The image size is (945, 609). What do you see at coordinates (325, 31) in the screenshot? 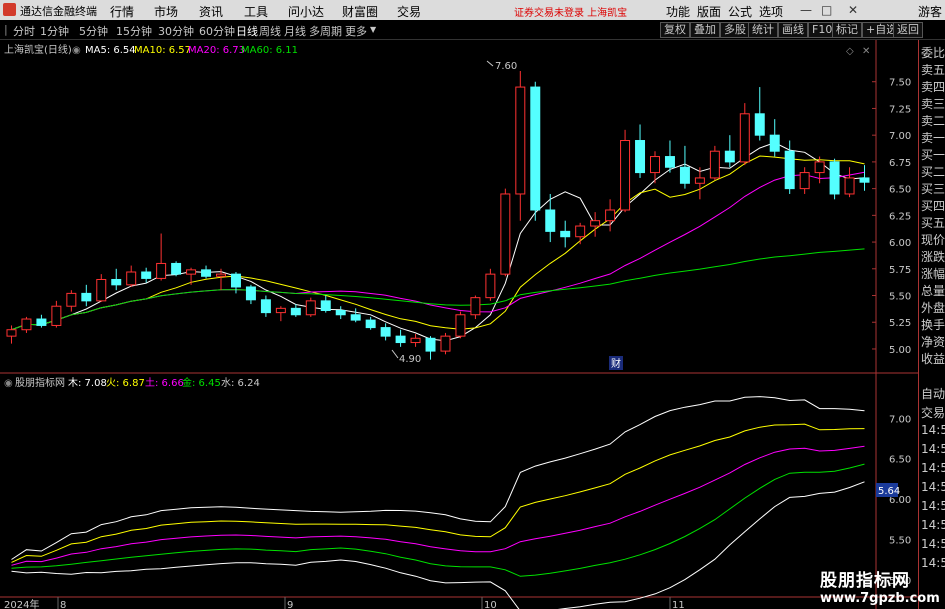
I see `tf-multi: 多周期` at bounding box center [325, 31].